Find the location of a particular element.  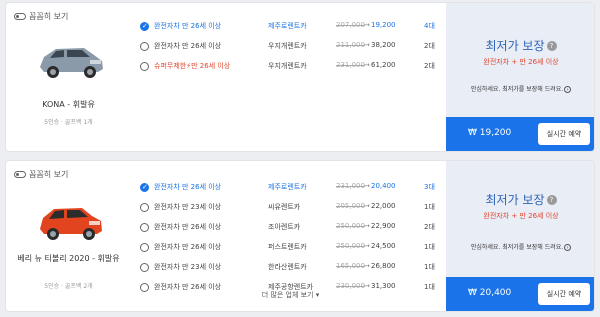

rental-option-row: 완전자차 만 23세 이상 씨유렌트카 205,000 → 22,000 1대 is located at coordinates (290, 208).